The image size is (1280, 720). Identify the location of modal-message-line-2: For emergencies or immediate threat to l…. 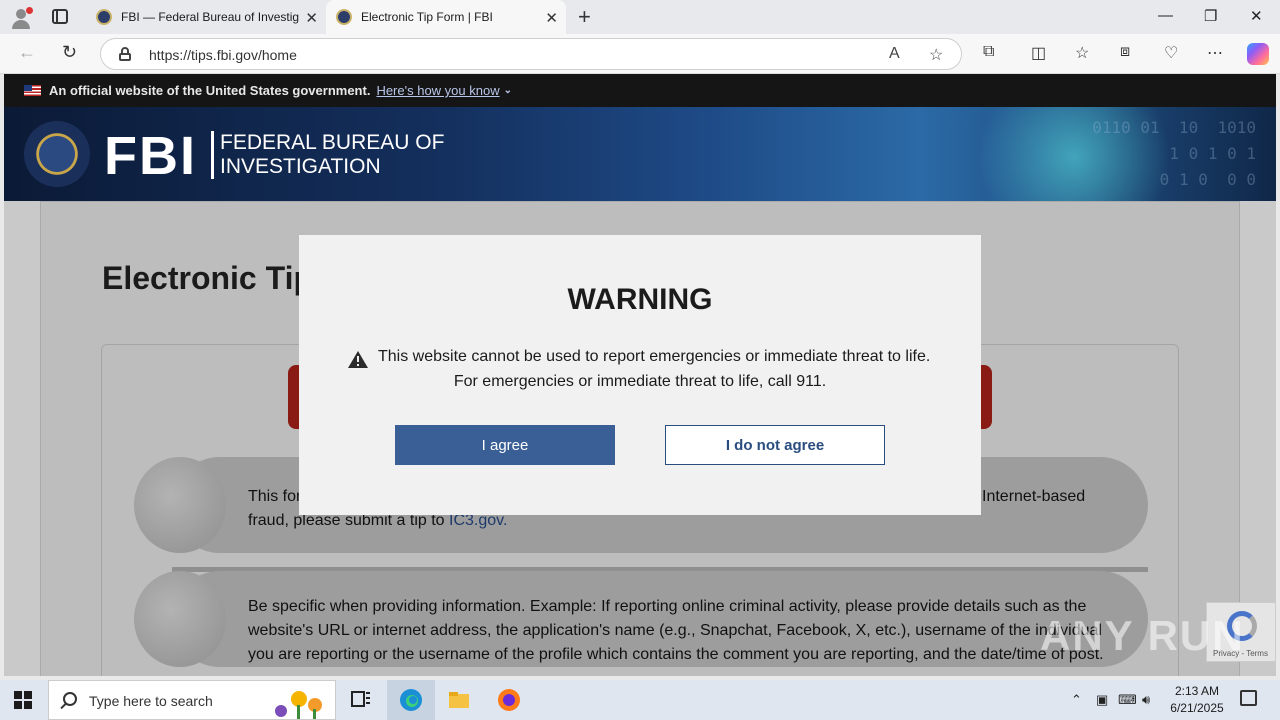
(640, 381).